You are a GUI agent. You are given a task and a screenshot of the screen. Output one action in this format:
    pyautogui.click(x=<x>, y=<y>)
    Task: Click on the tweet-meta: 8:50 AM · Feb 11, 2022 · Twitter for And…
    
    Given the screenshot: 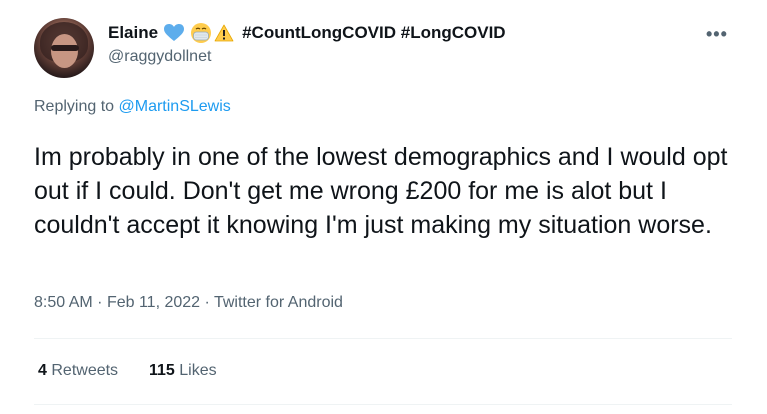 What is the action you would take?
    pyautogui.click(x=188, y=303)
    